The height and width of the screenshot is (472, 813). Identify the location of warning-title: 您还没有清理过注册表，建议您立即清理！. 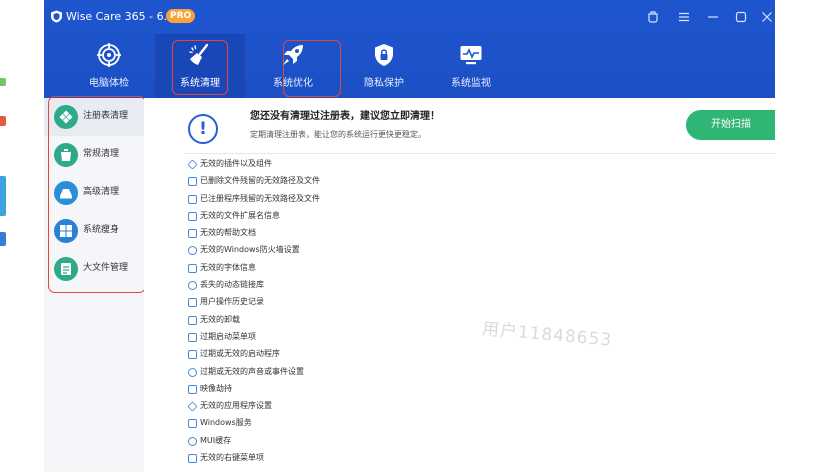
(345, 116).